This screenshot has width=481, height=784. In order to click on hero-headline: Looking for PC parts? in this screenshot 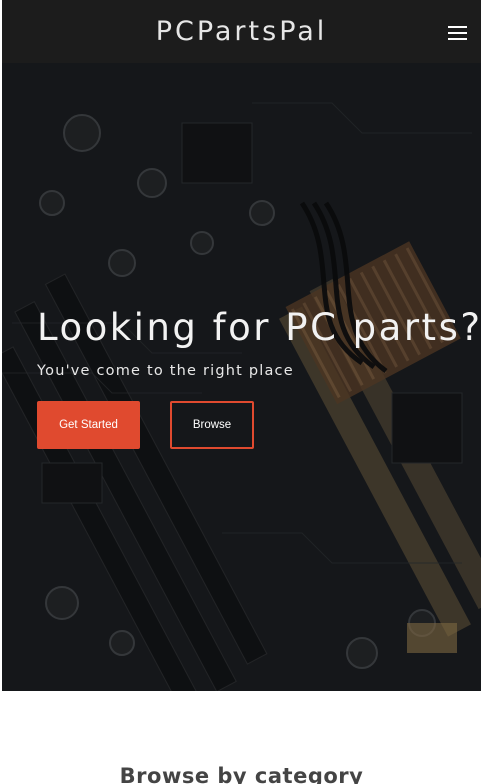, I will do `click(259, 327)`.